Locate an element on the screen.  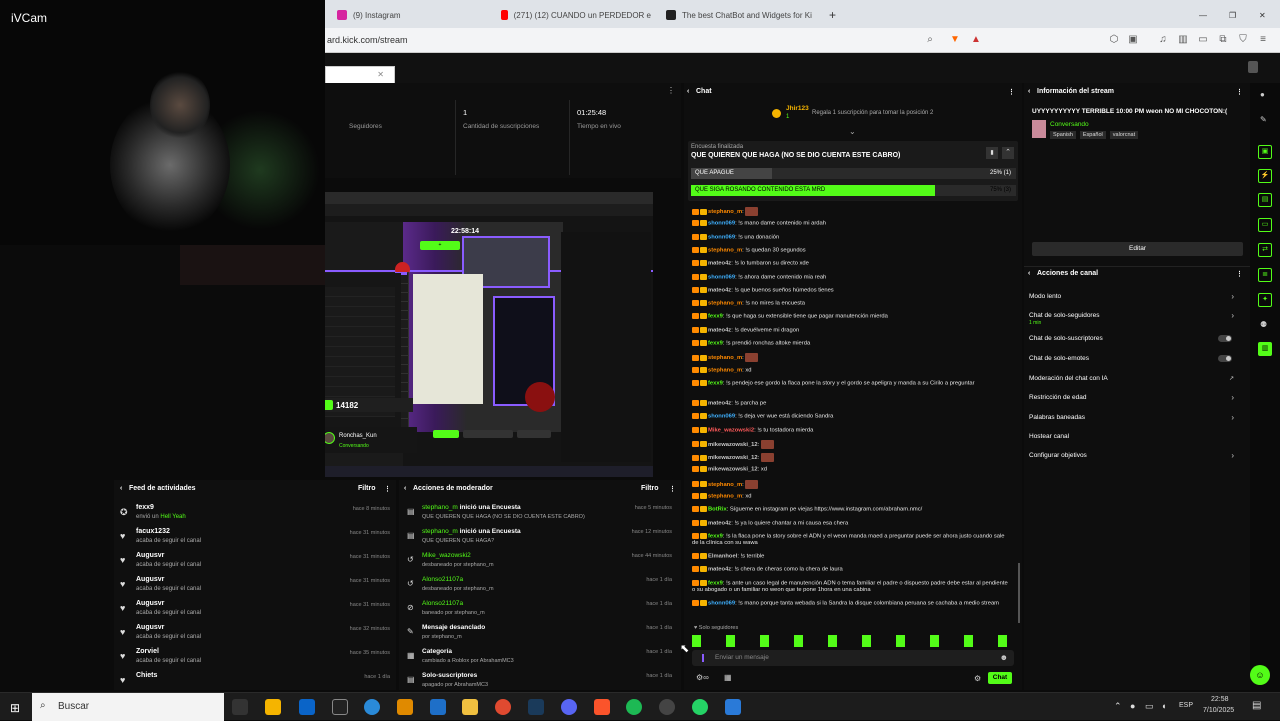
shield-icon: ⛉ is located at coordinates (1243, 40).